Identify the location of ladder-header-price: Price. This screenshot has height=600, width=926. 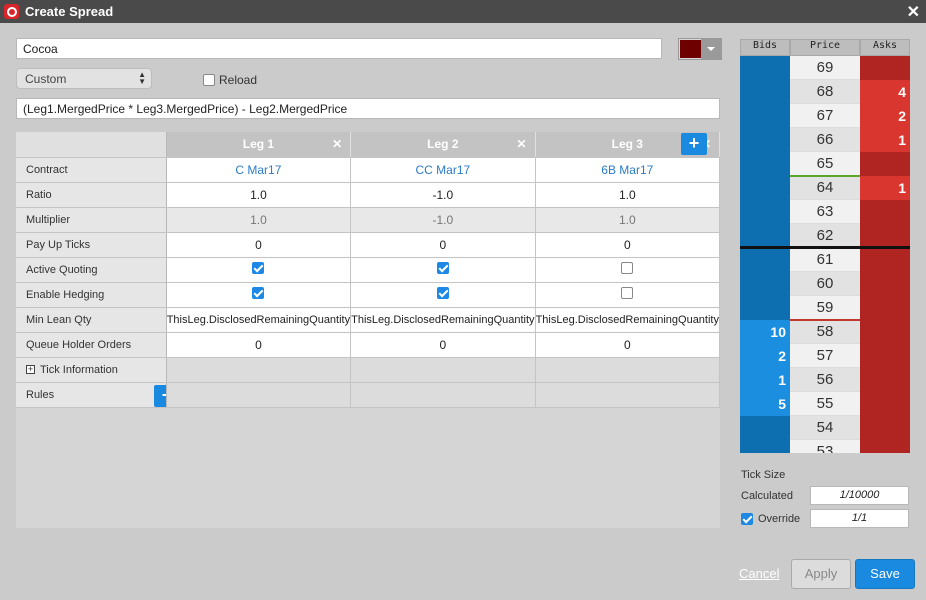
(825, 47).